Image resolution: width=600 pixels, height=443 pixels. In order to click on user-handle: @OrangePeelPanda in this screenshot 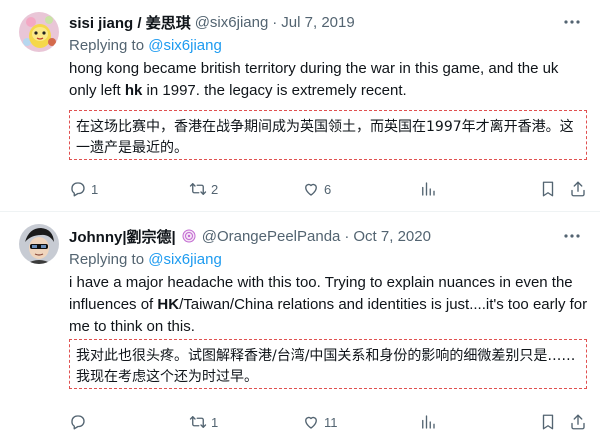, I will do `click(271, 236)`.